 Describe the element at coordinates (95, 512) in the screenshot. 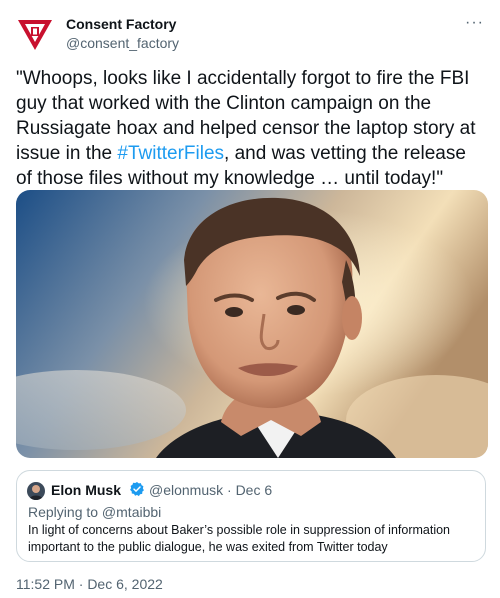

I see `replying-to-text: Replying to @mtaibbi` at that location.